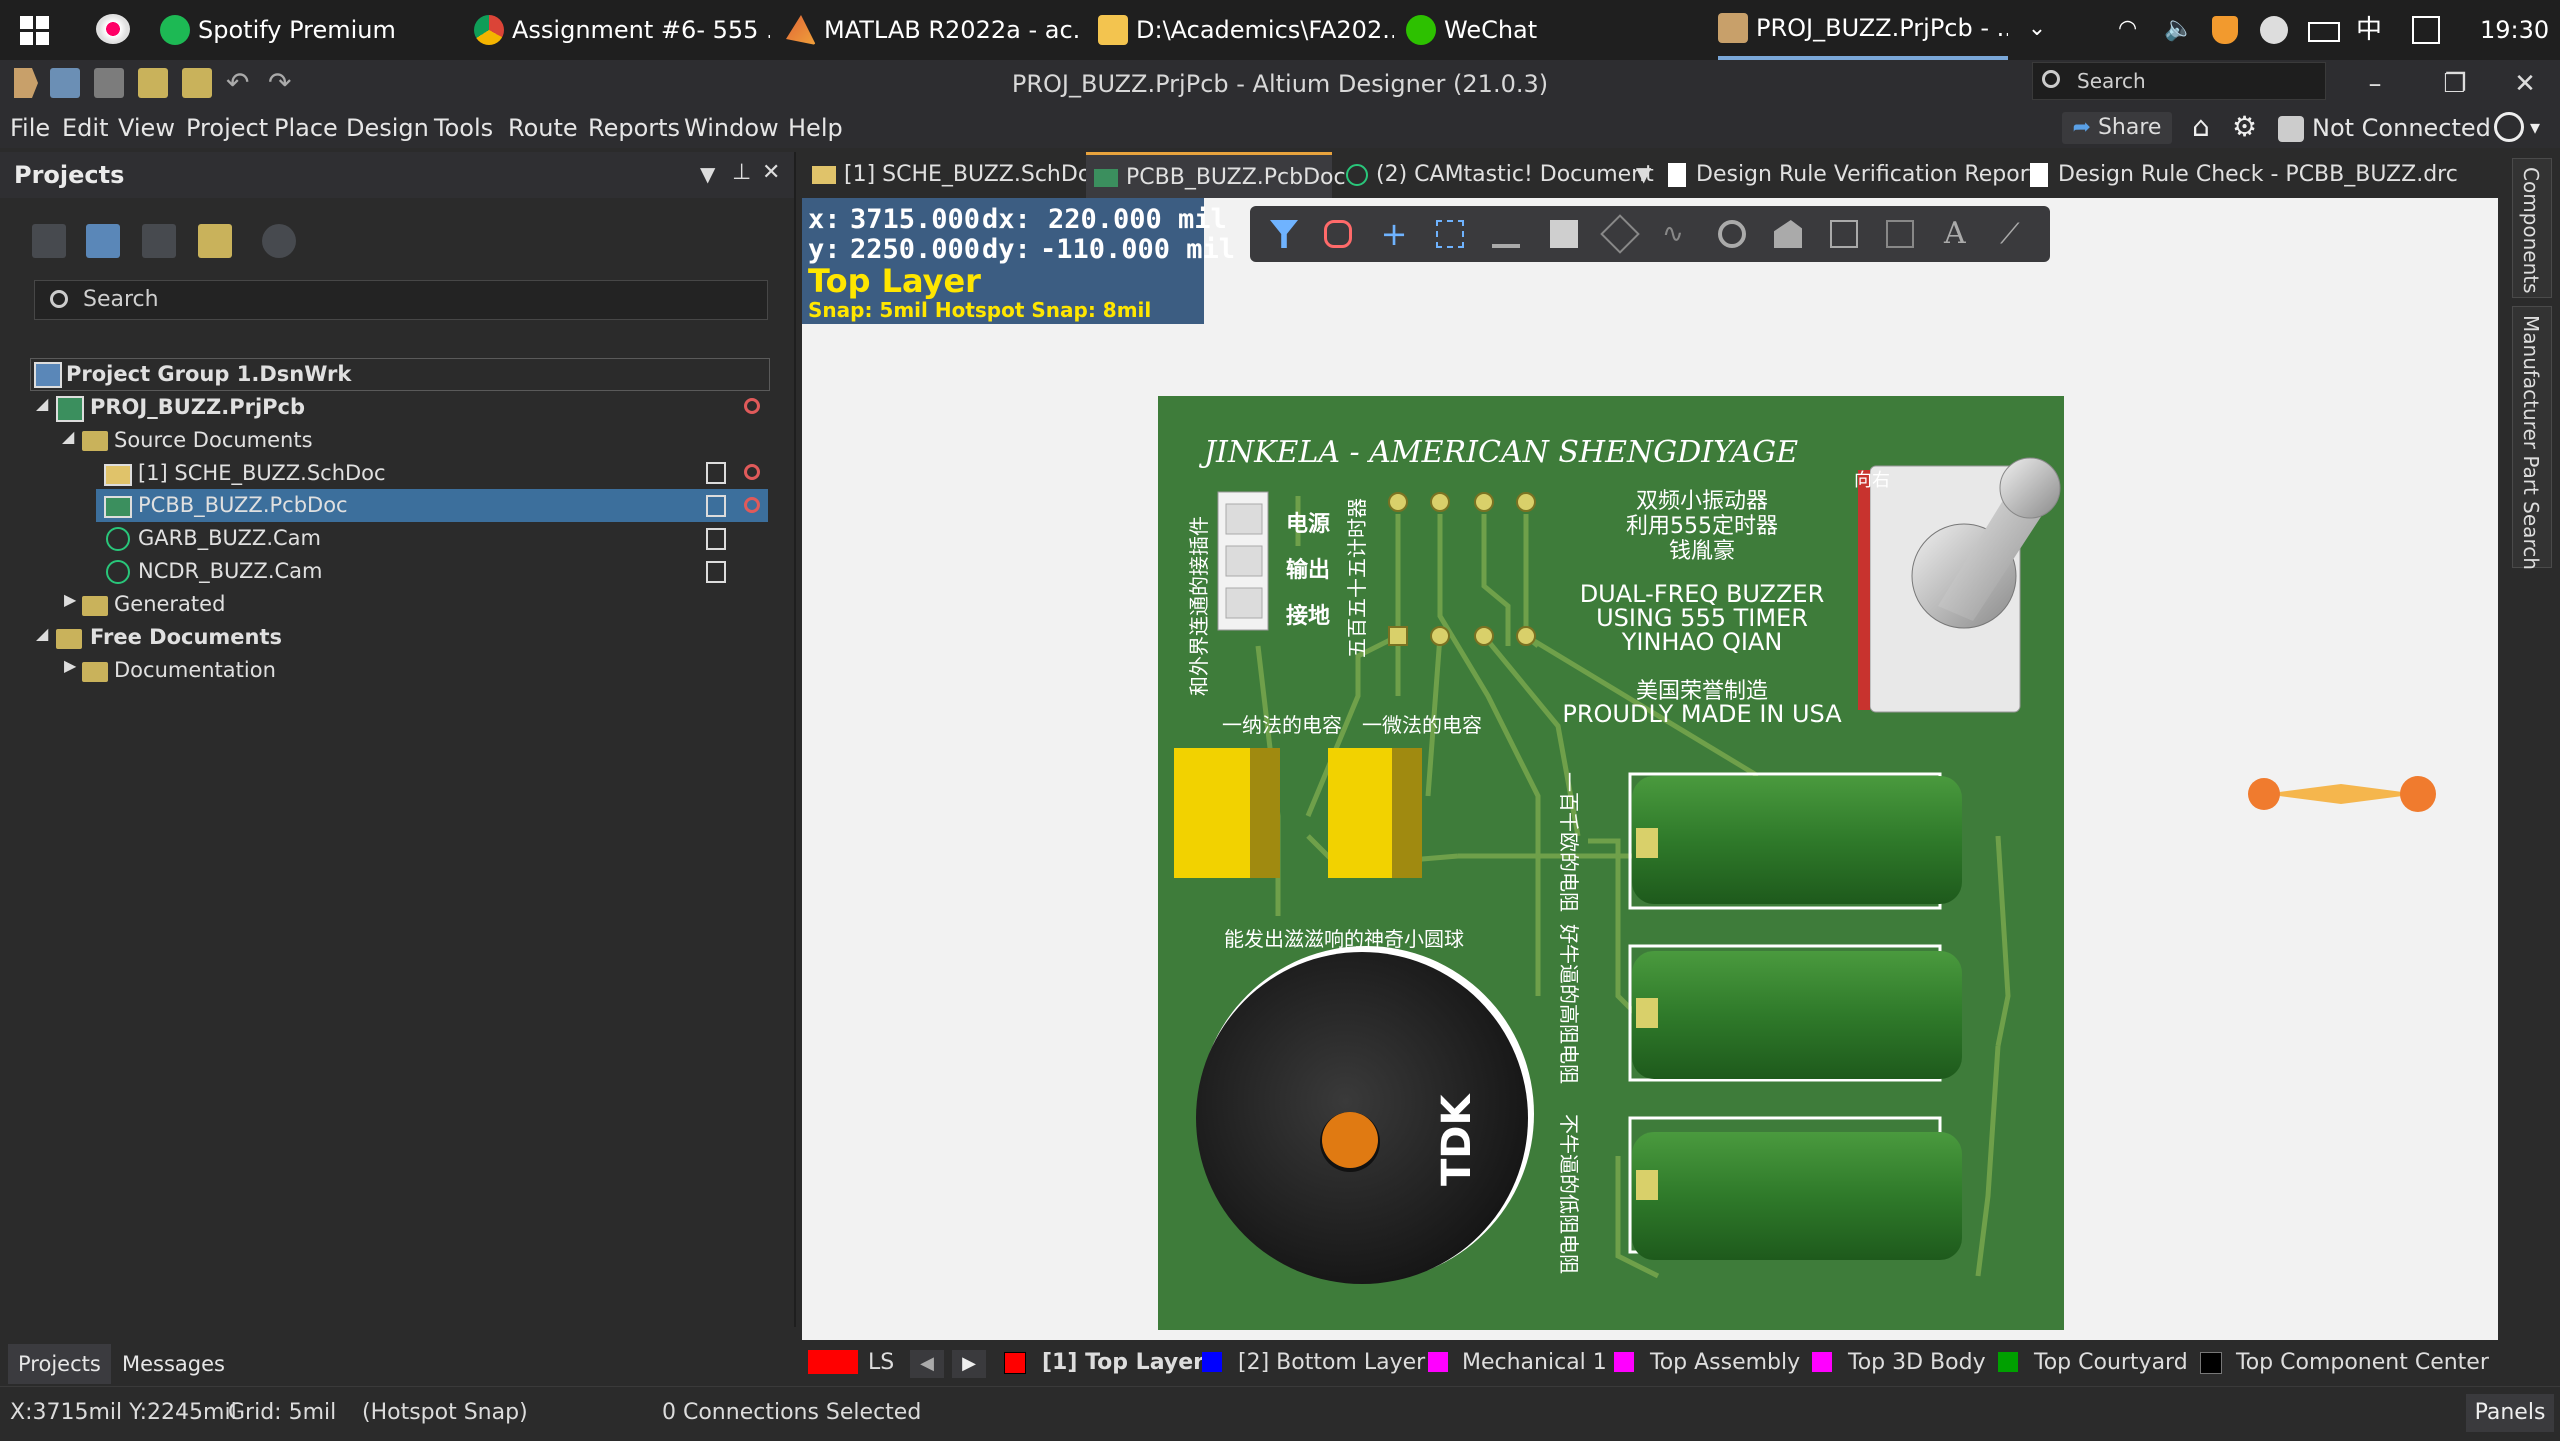  Describe the element at coordinates (282, 1413) in the screenshot. I see `status-grid: Grid: 5mil` at that location.